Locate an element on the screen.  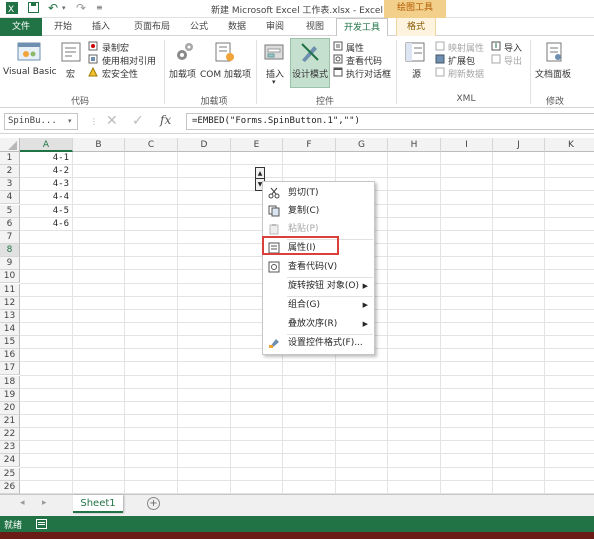
row-header: 8 is located at coordinates (10, 251).